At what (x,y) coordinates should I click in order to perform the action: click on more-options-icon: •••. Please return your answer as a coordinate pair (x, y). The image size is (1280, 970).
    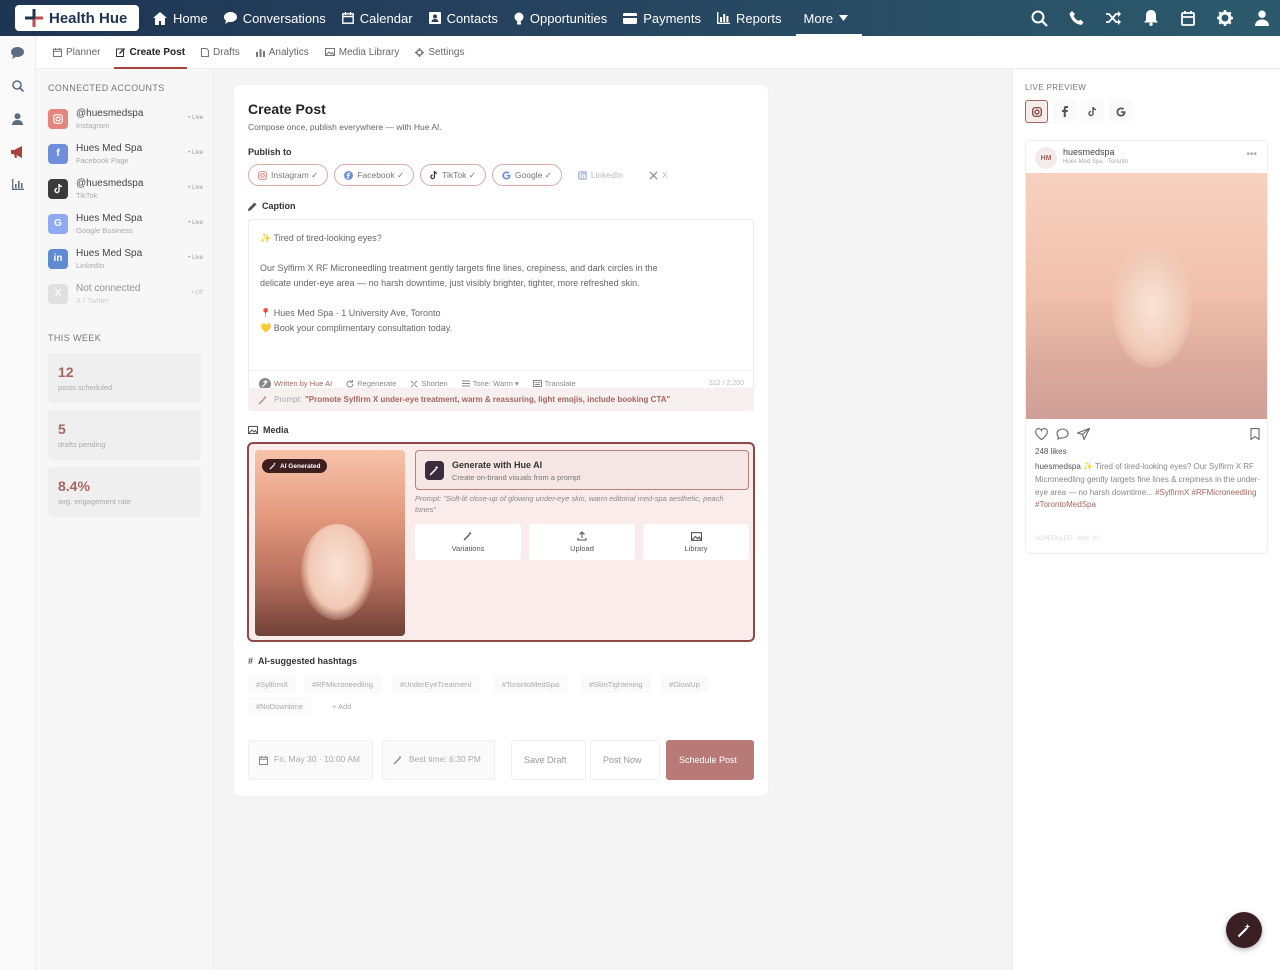
    Looking at the image, I should click on (1251, 154).